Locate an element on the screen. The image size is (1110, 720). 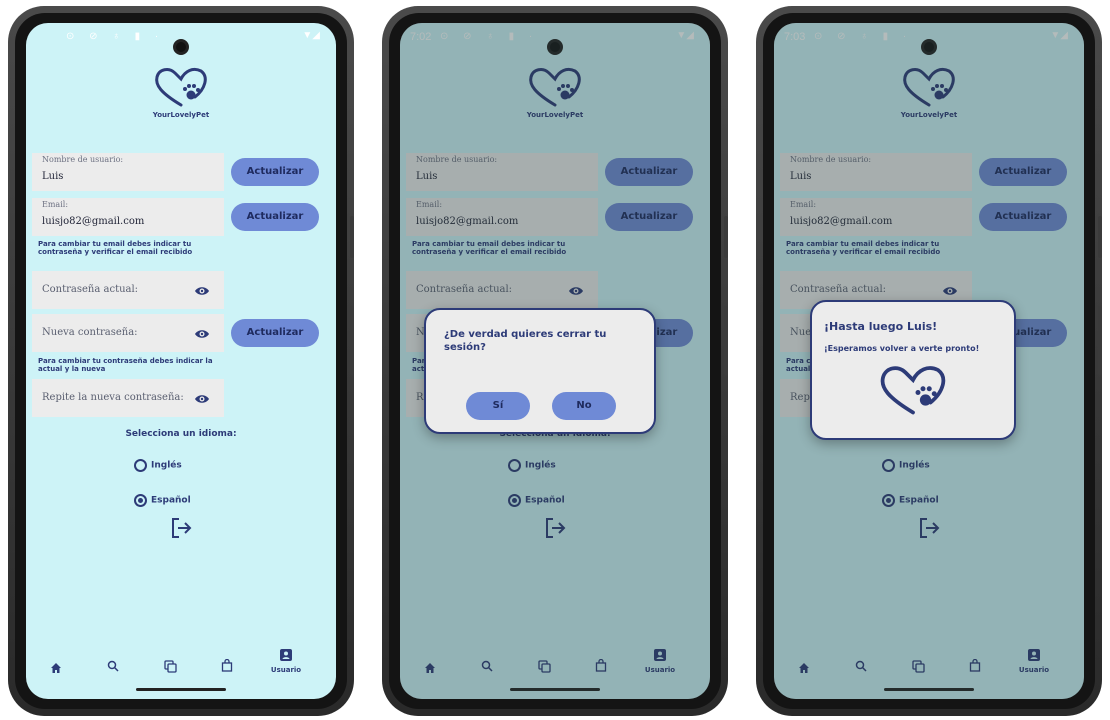
bottom-navigation: Usuario is located at coordinates (181, 669).